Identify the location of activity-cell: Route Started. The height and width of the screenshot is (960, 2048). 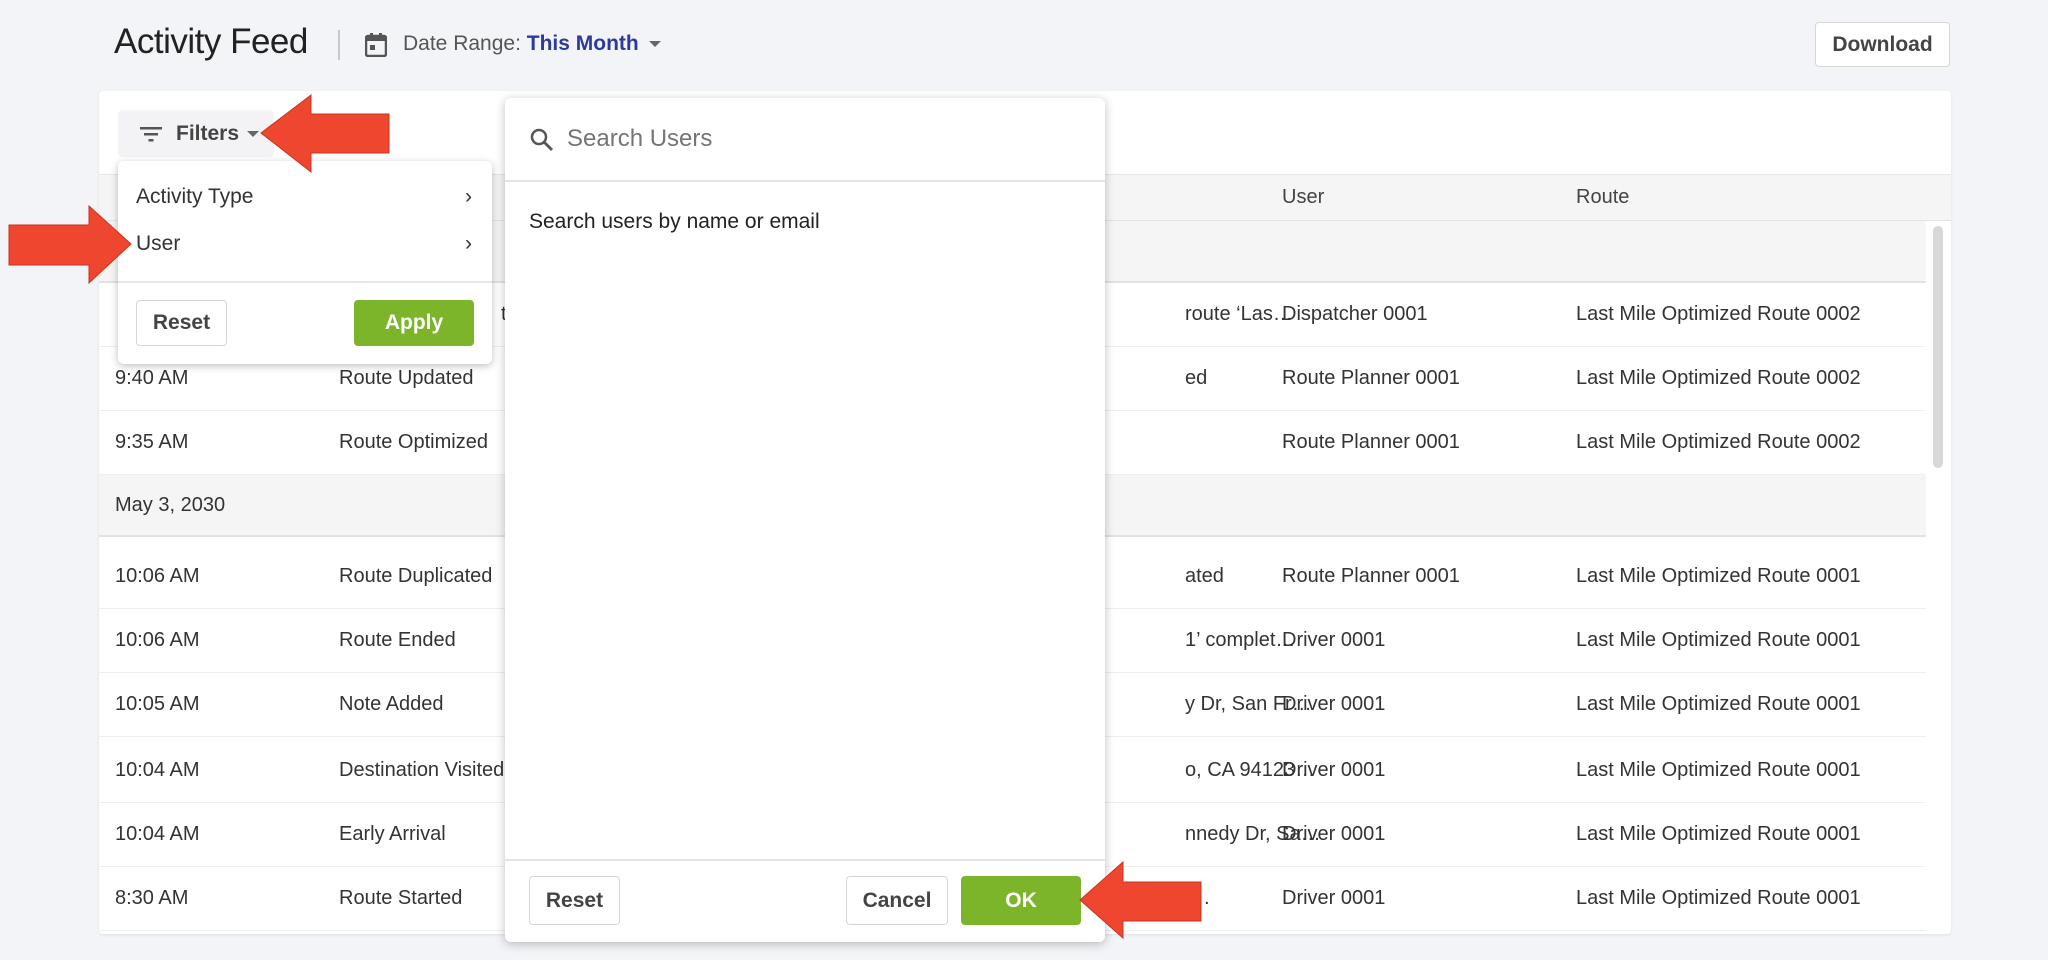
(401, 898).